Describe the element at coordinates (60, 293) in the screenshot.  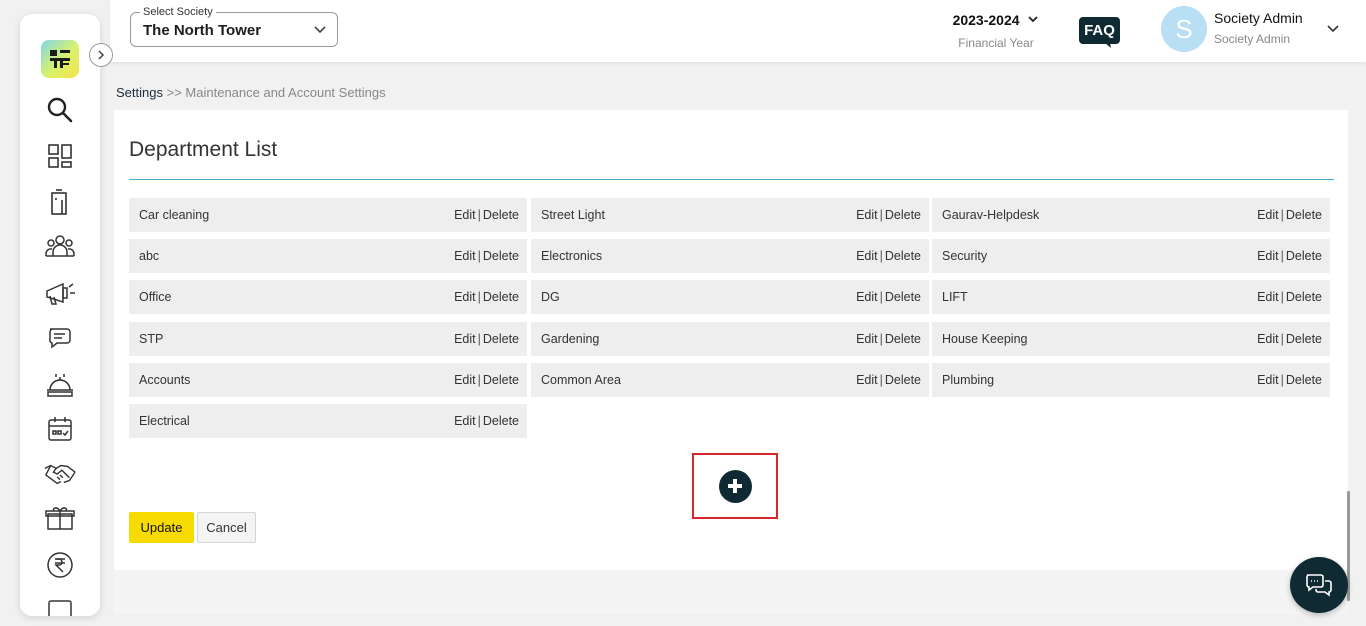
I see `announcement-icon` at that location.